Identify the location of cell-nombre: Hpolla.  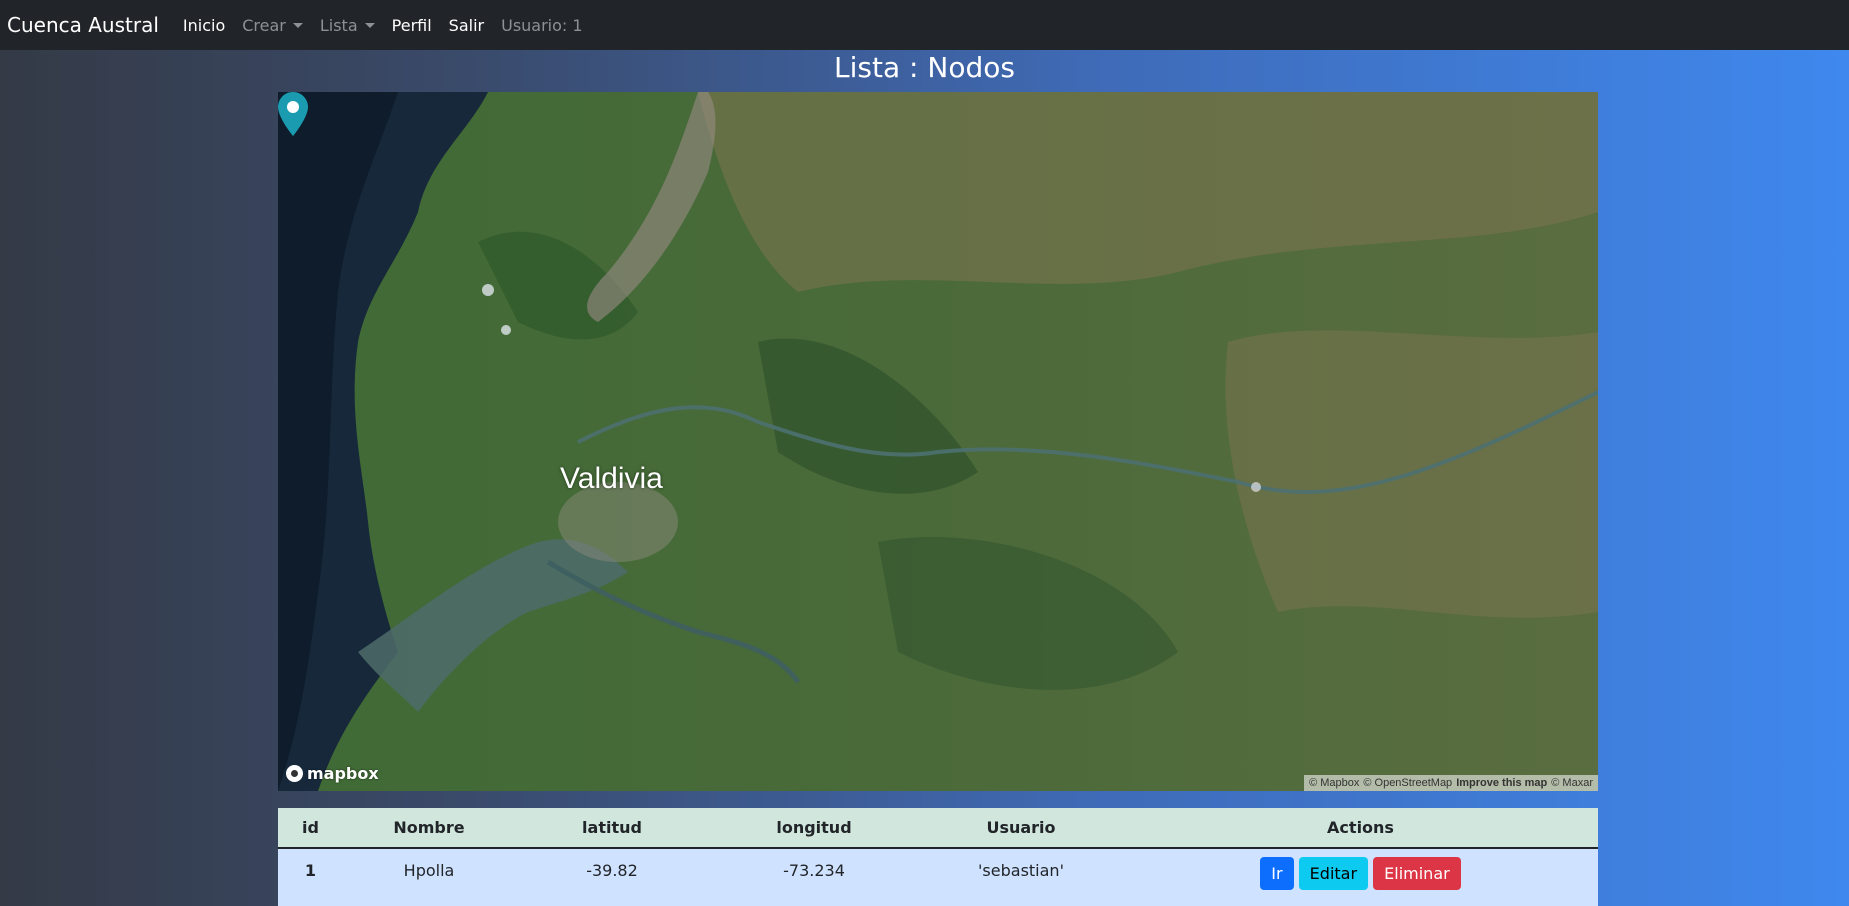
(429, 870).